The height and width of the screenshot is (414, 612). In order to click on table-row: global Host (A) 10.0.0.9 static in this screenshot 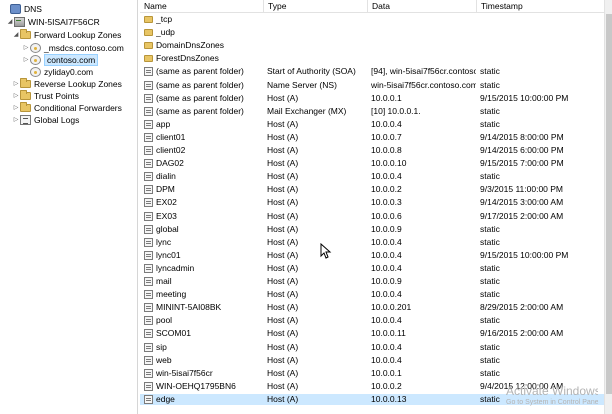, I will do `click(376, 229)`.